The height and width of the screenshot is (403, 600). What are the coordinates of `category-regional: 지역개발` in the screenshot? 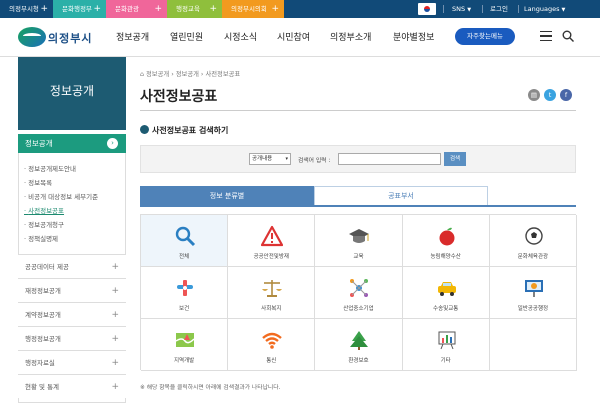 It's located at (185, 345).